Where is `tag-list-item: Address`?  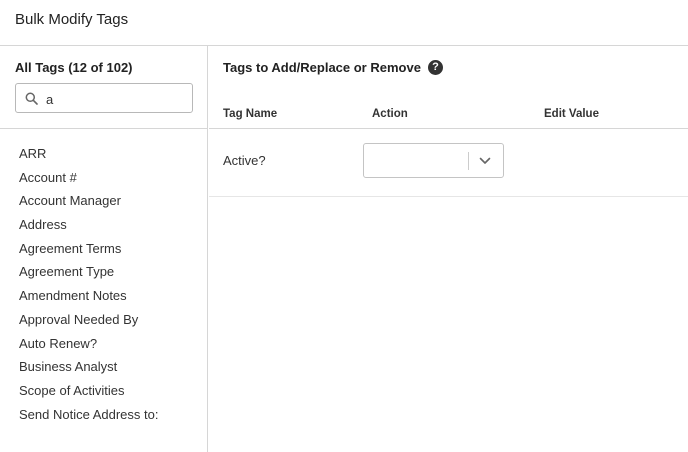 tag-list-item: Address is located at coordinates (88, 229).